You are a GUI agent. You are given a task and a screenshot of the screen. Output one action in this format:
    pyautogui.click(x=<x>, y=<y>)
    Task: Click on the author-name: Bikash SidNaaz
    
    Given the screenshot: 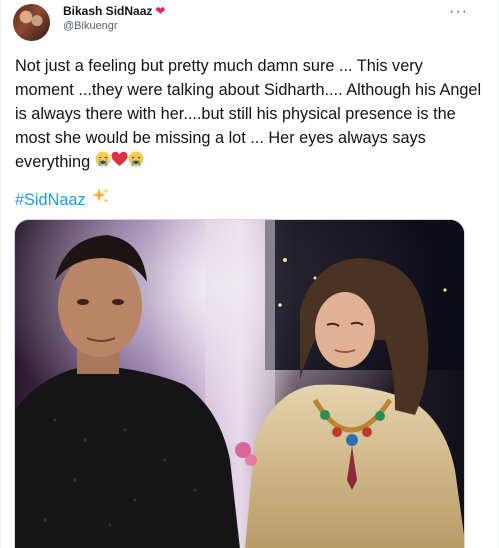 What is the action you would take?
    pyautogui.click(x=107, y=11)
    